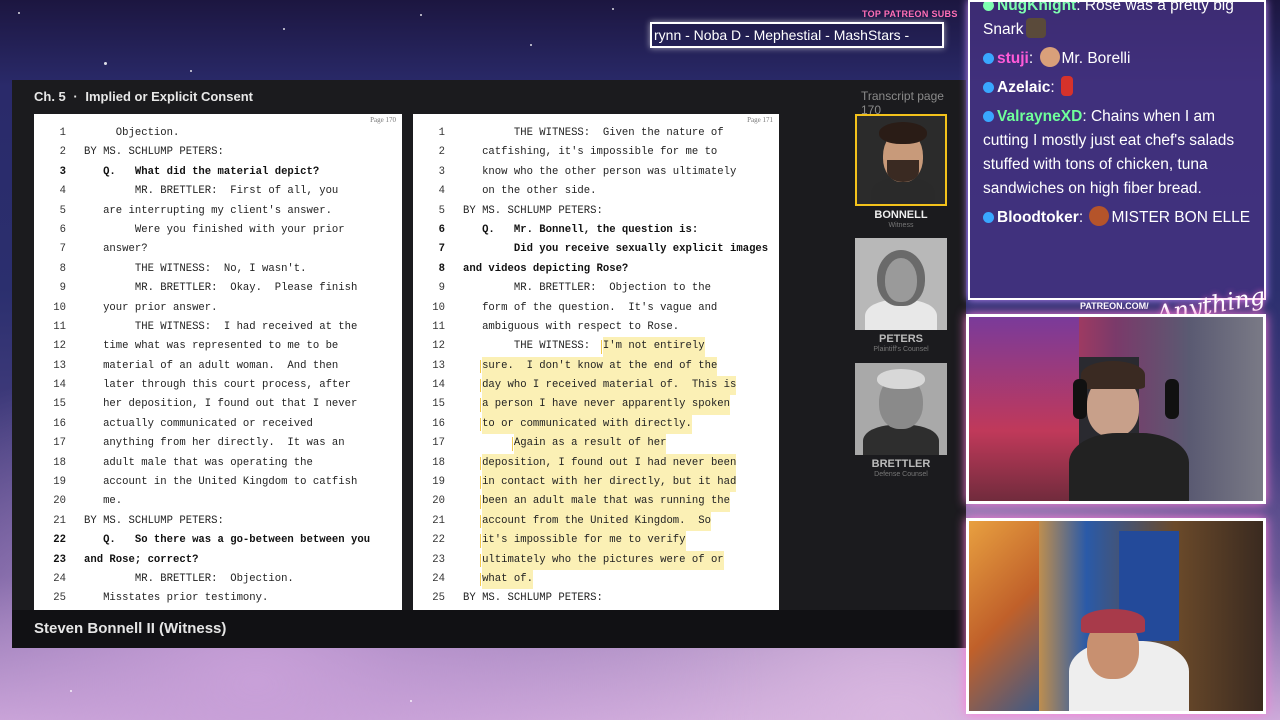 This screenshot has width=1280, height=720. I want to click on person-card-peters: PETERS Plaintiff's Counsel, so click(901, 295).